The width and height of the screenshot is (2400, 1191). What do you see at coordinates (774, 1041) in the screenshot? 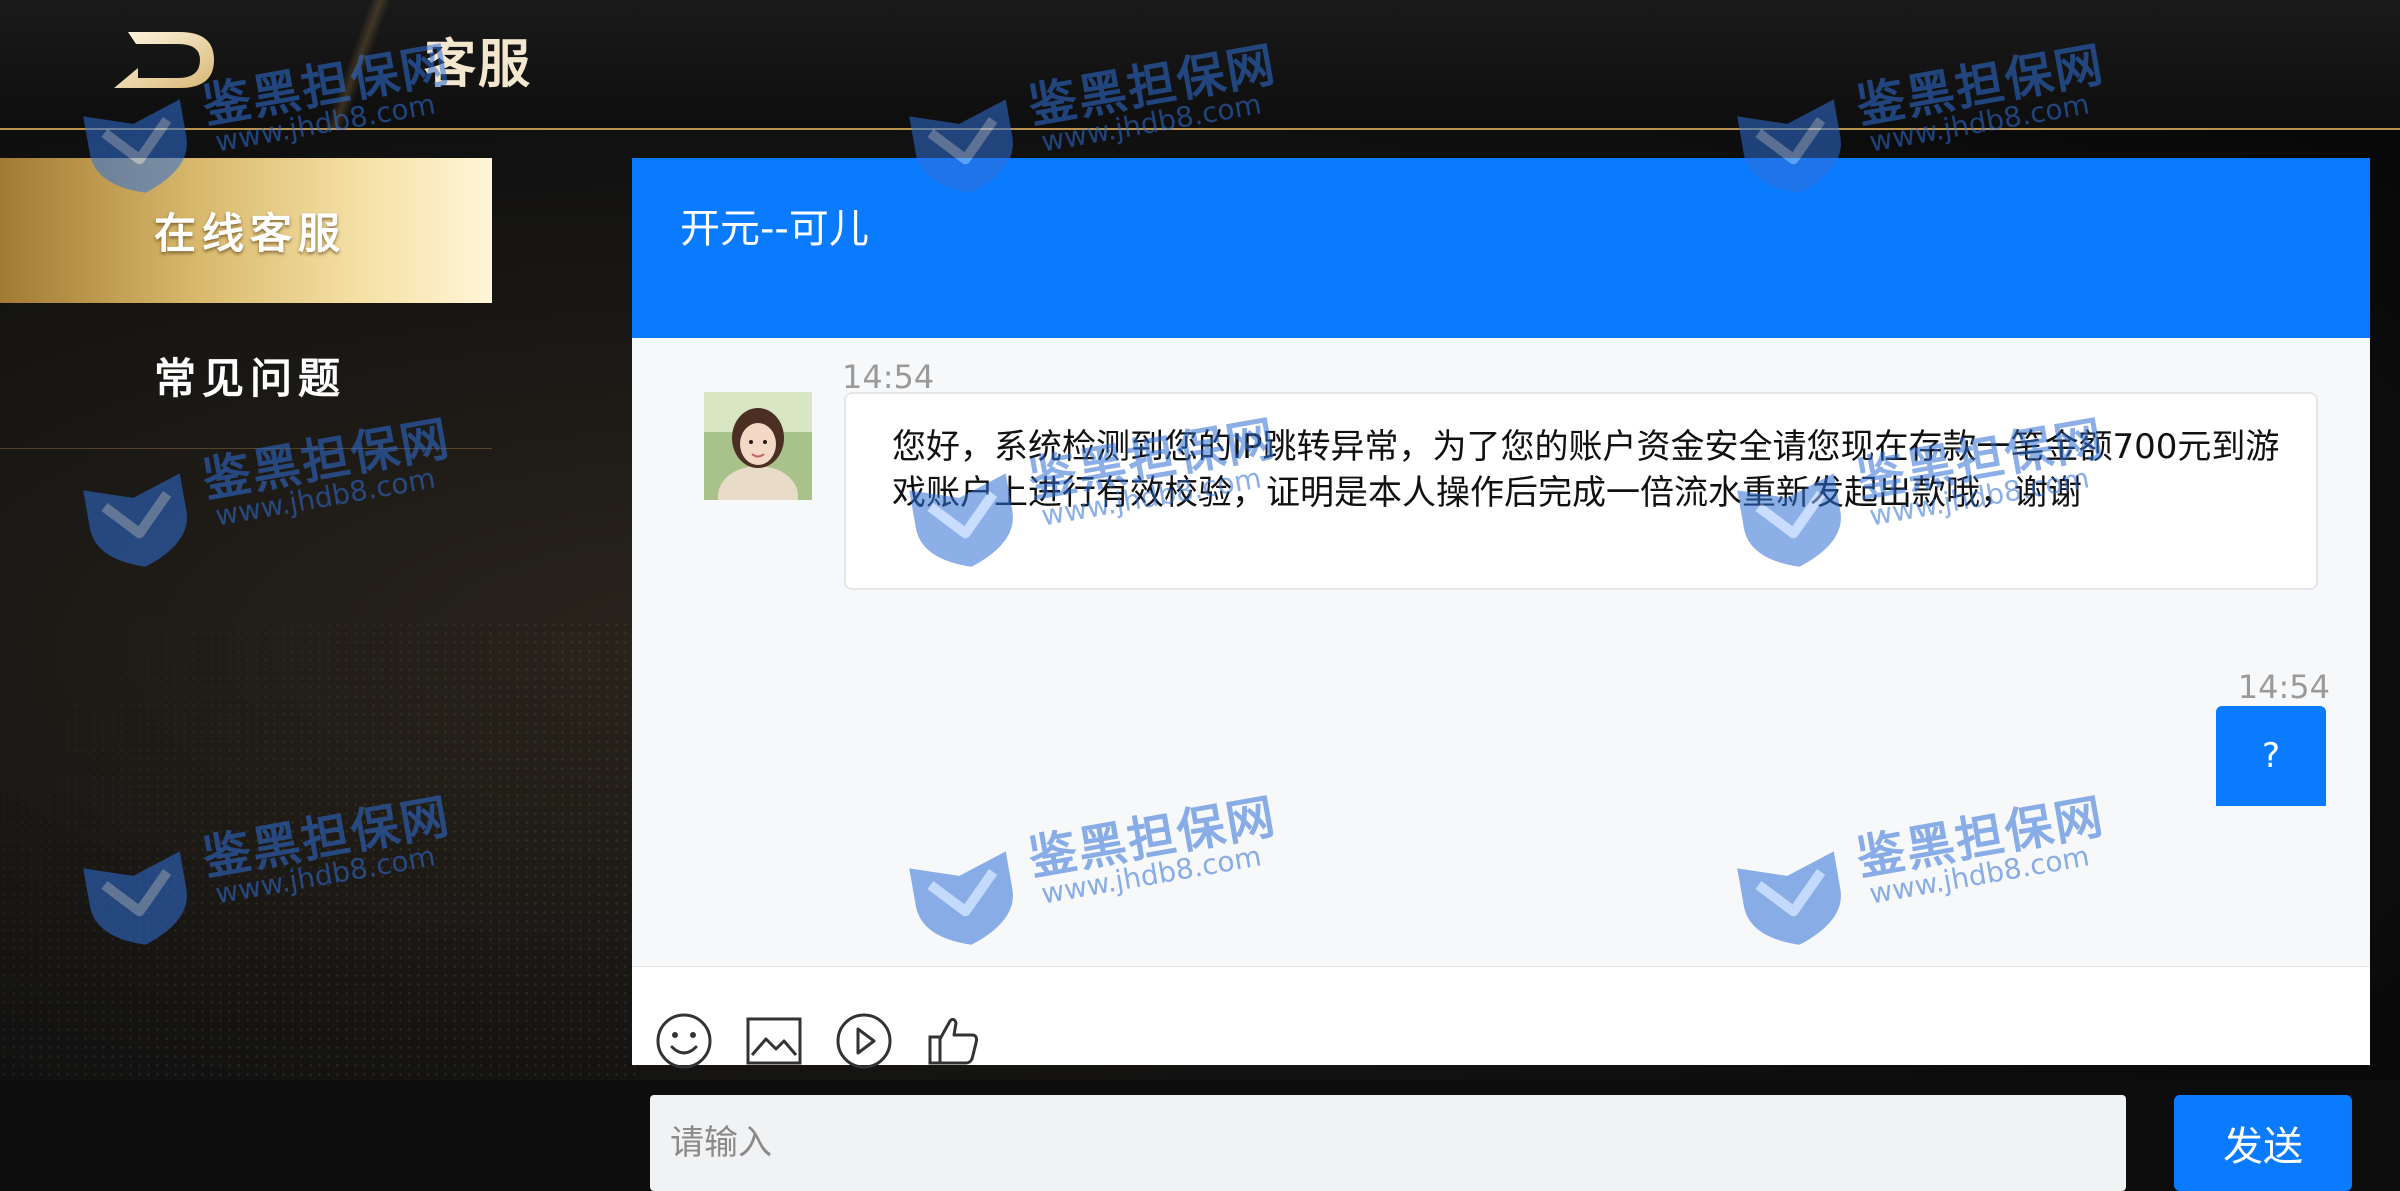
I see `image-icon` at bounding box center [774, 1041].